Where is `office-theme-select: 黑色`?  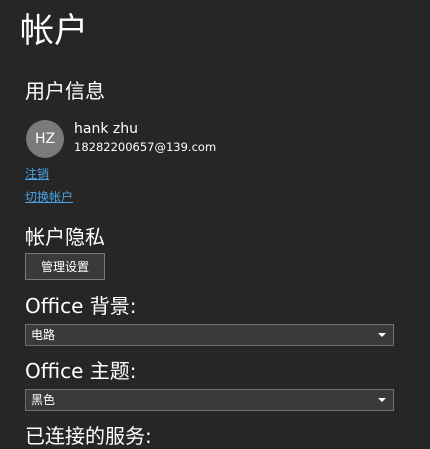
office-theme-select: 黑色 is located at coordinates (209, 400).